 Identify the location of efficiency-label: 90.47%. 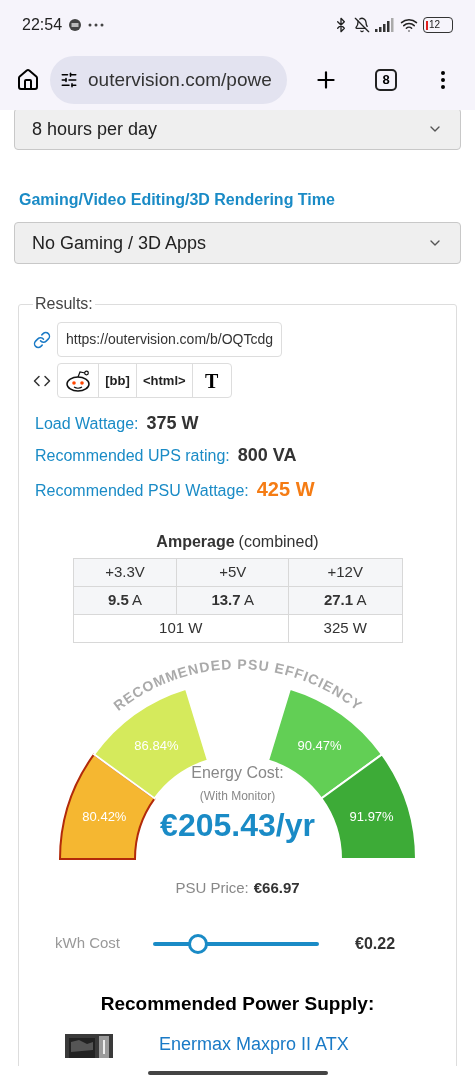
(319, 745).